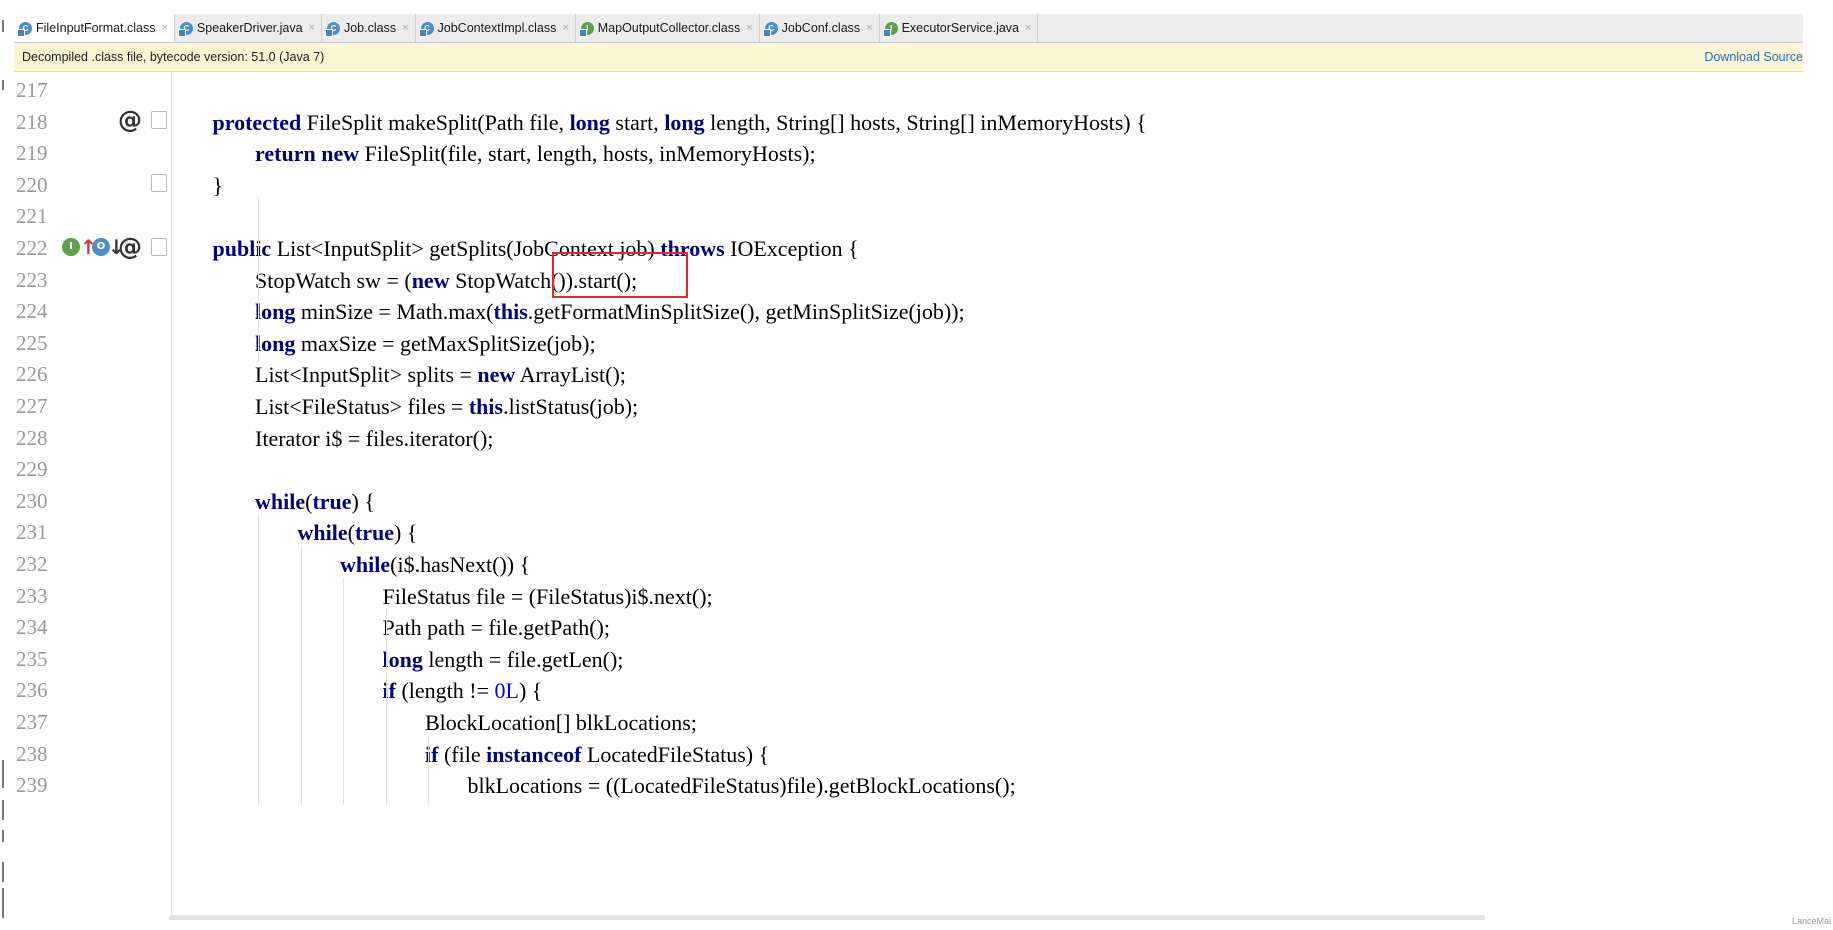 Image resolution: width=1833 pixels, height=930 pixels. Describe the element at coordinates (791, 248) in the screenshot. I see `code-token: IOException {` at that location.